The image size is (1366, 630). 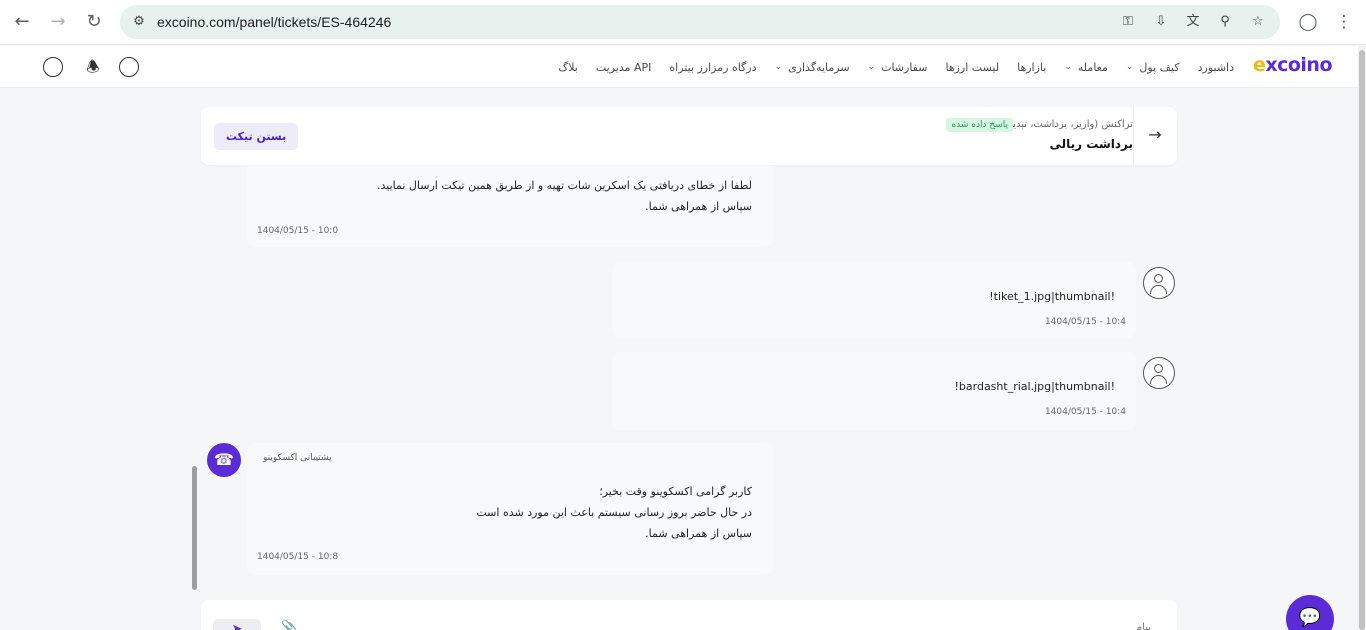 I want to click on menu-item-investment: سرمایه‌گذاری ⌄, so click(x=812, y=67).